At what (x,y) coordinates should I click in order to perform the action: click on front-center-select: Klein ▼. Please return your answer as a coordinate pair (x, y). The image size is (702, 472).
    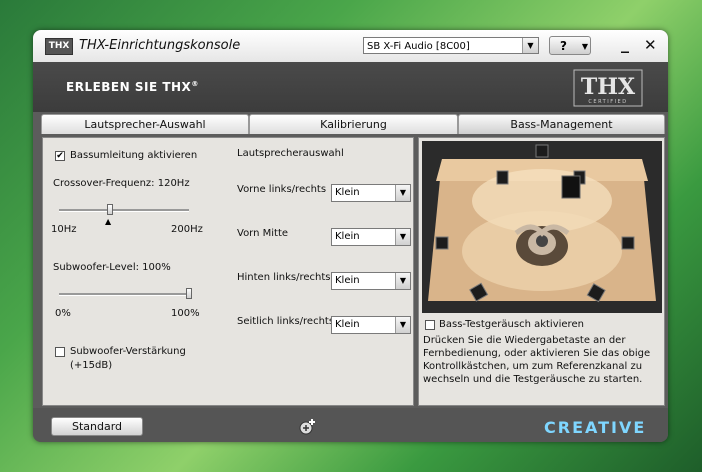
    Looking at the image, I should click on (371, 237).